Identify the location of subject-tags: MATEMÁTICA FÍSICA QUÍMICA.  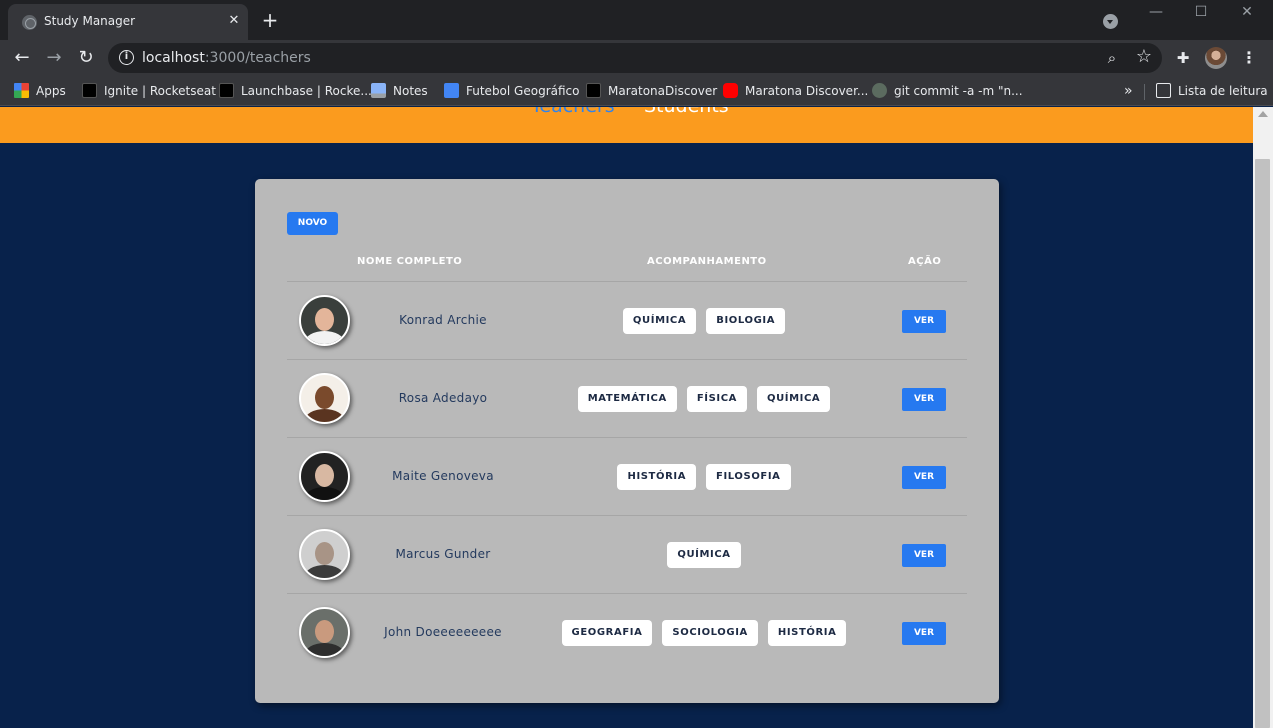
(704, 399).